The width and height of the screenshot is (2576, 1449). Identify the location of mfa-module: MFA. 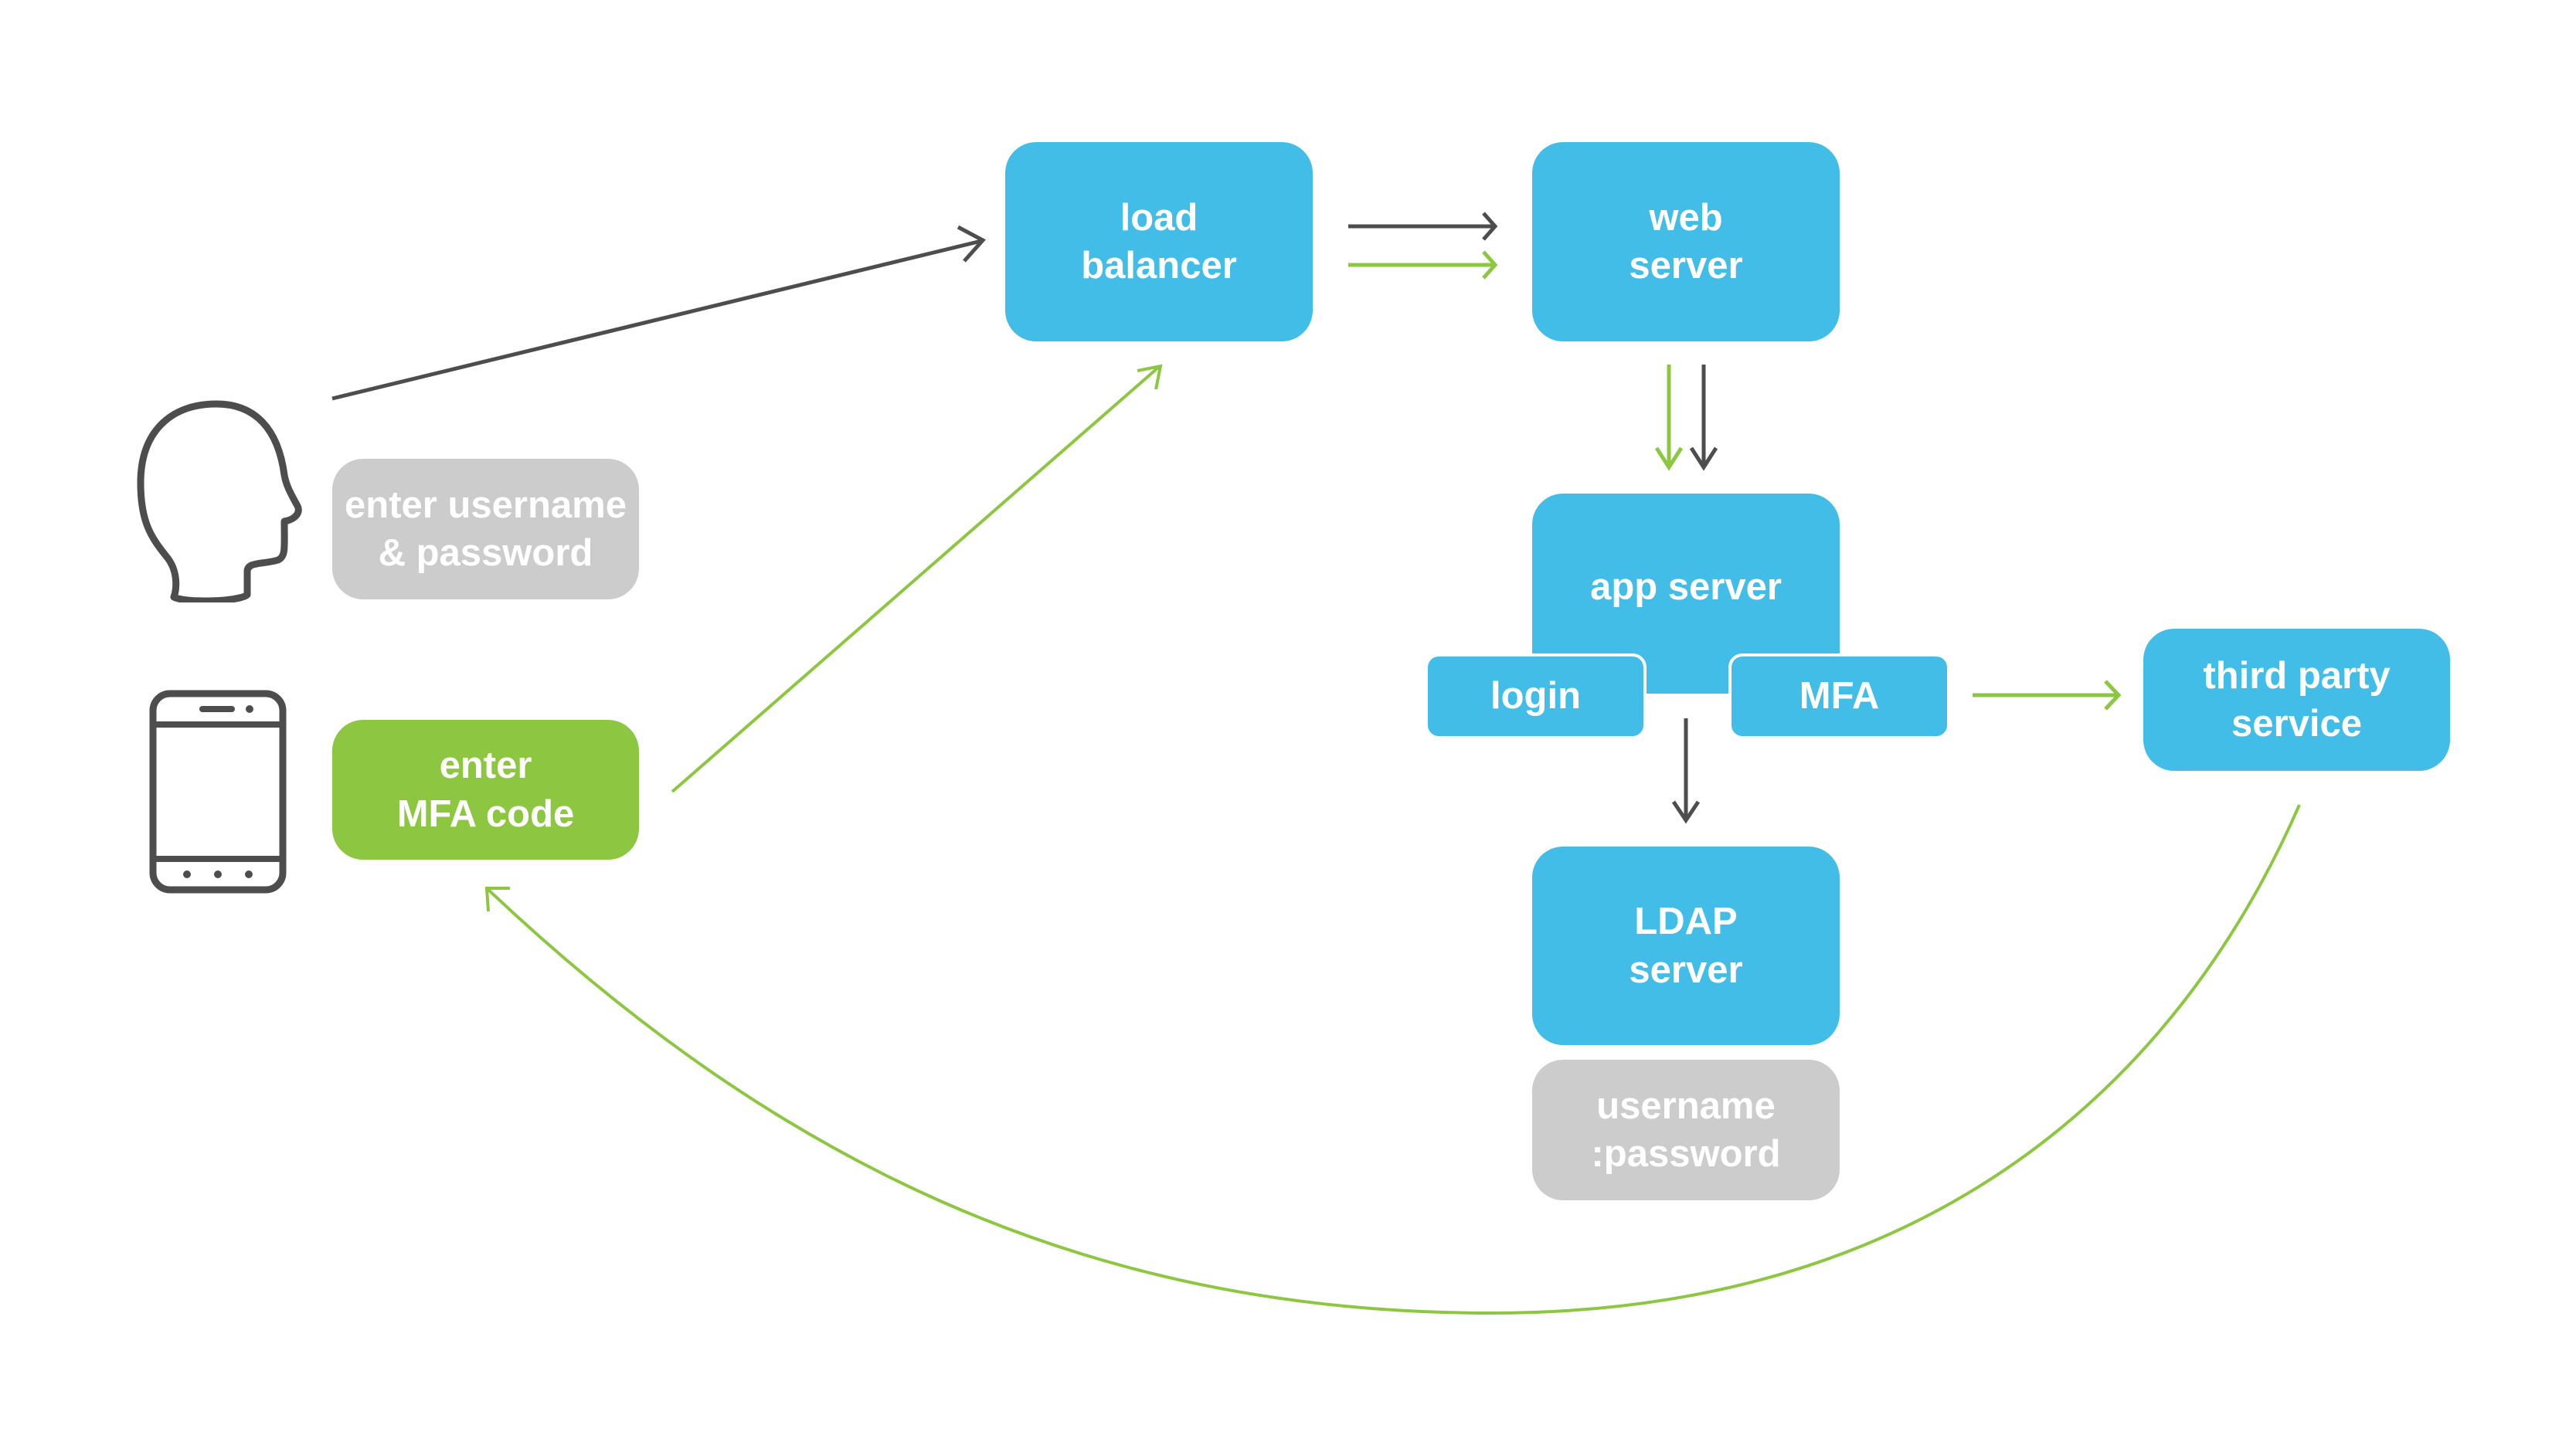
(1839, 696).